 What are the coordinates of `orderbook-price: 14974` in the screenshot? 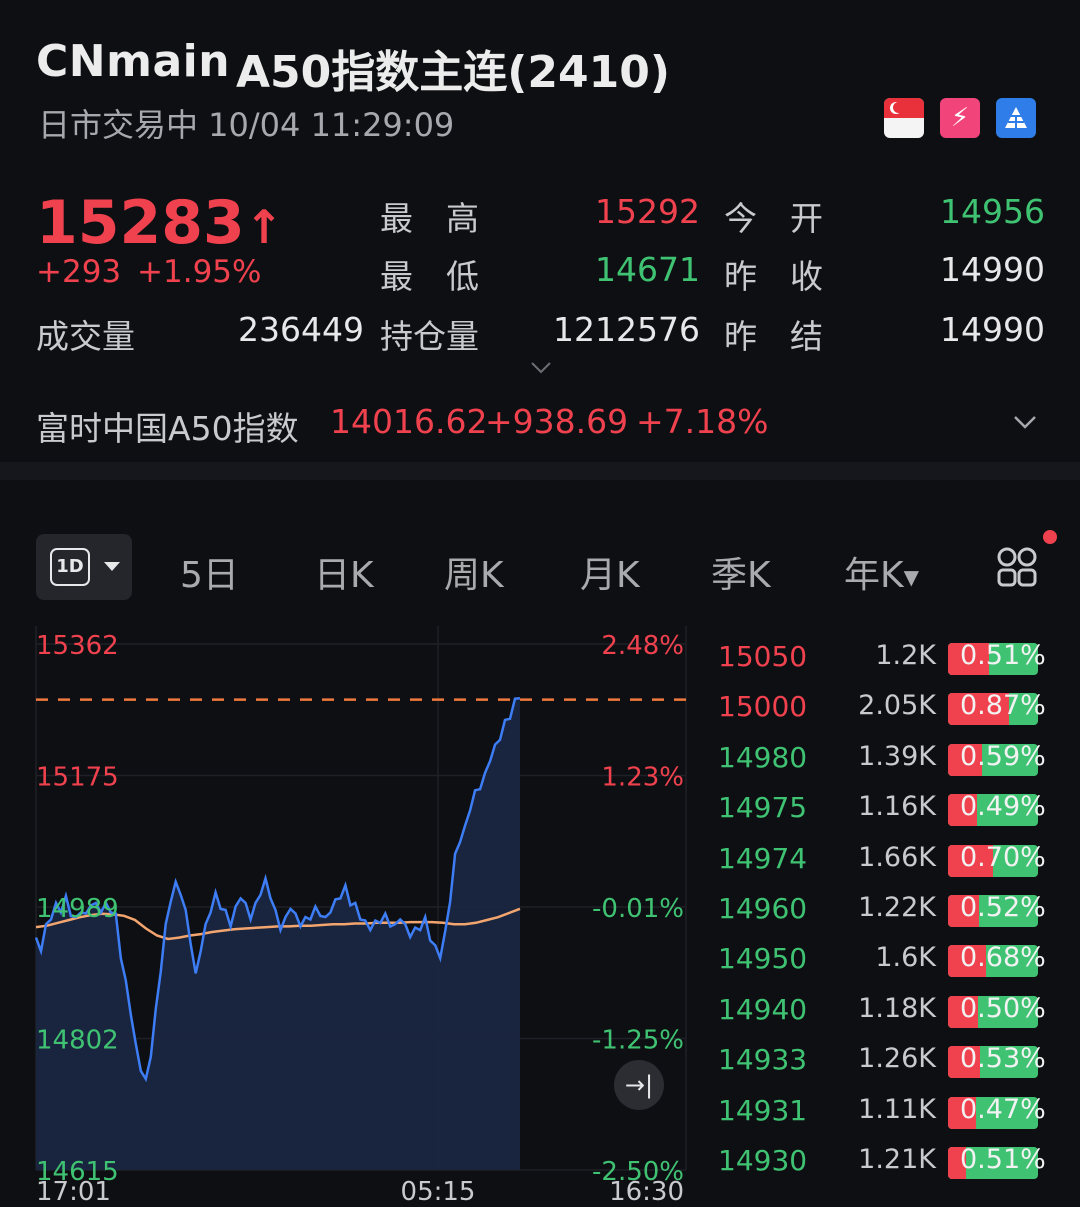 It's located at (763, 858).